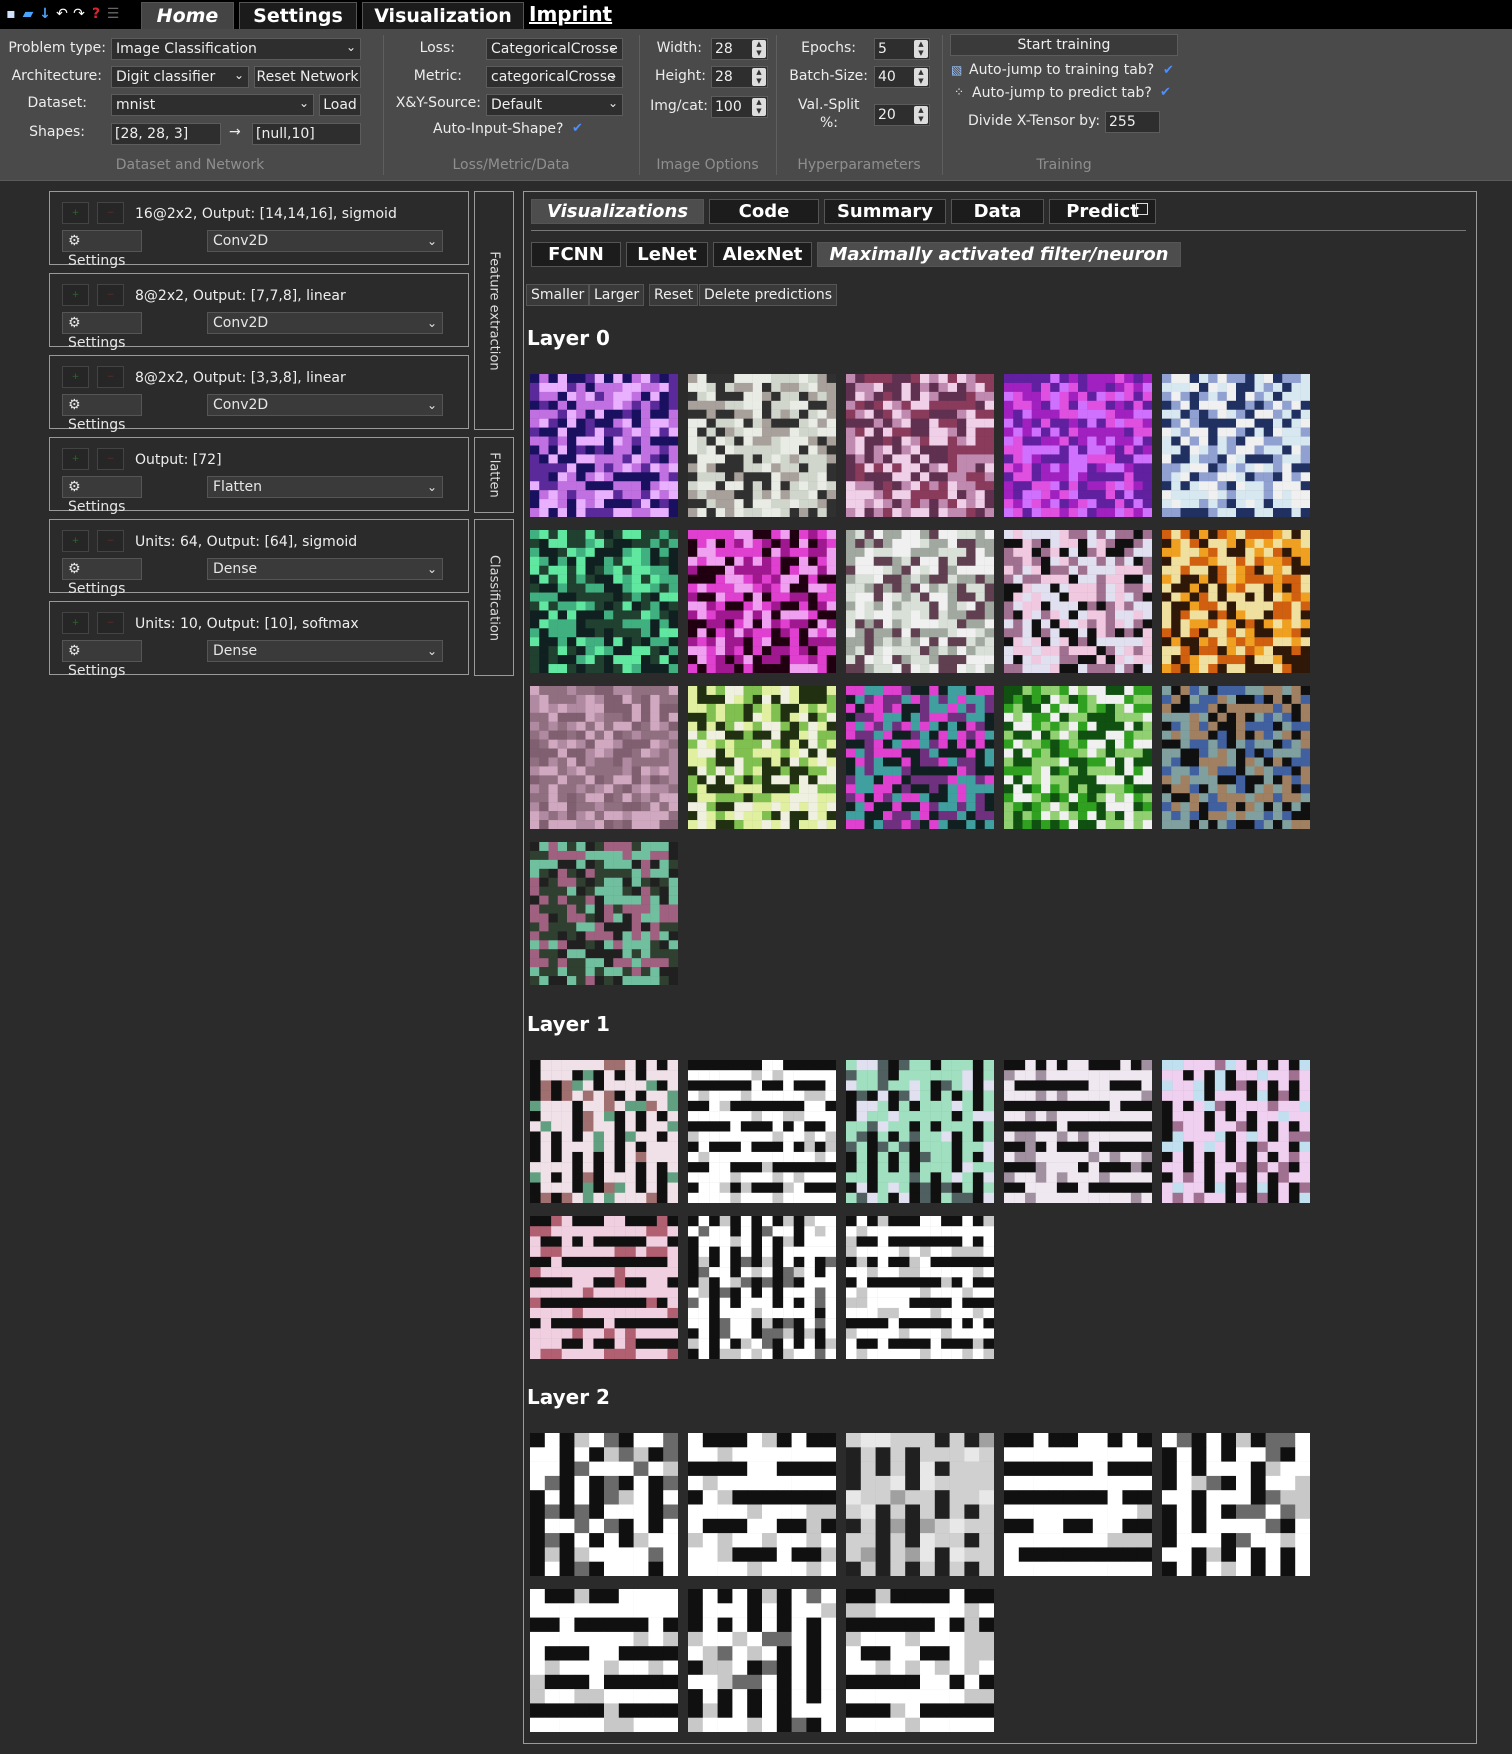 The height and width of the screenshot is (1754, 1512). I want to click on batch-size-field: 40 ▲ ▼, so click(902, 77).